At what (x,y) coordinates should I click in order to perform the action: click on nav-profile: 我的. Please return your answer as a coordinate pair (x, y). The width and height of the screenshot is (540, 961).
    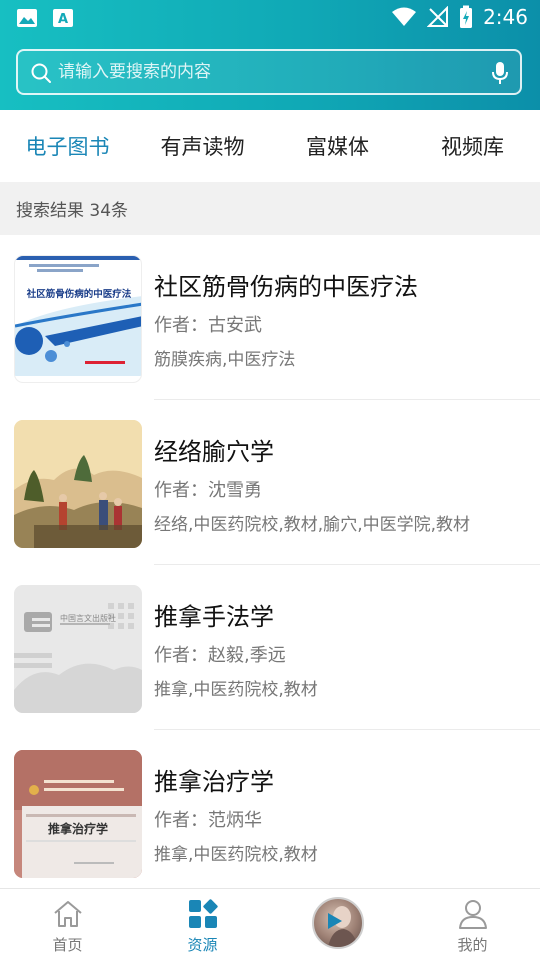
    Looking at the image, I should click on (472, 925).